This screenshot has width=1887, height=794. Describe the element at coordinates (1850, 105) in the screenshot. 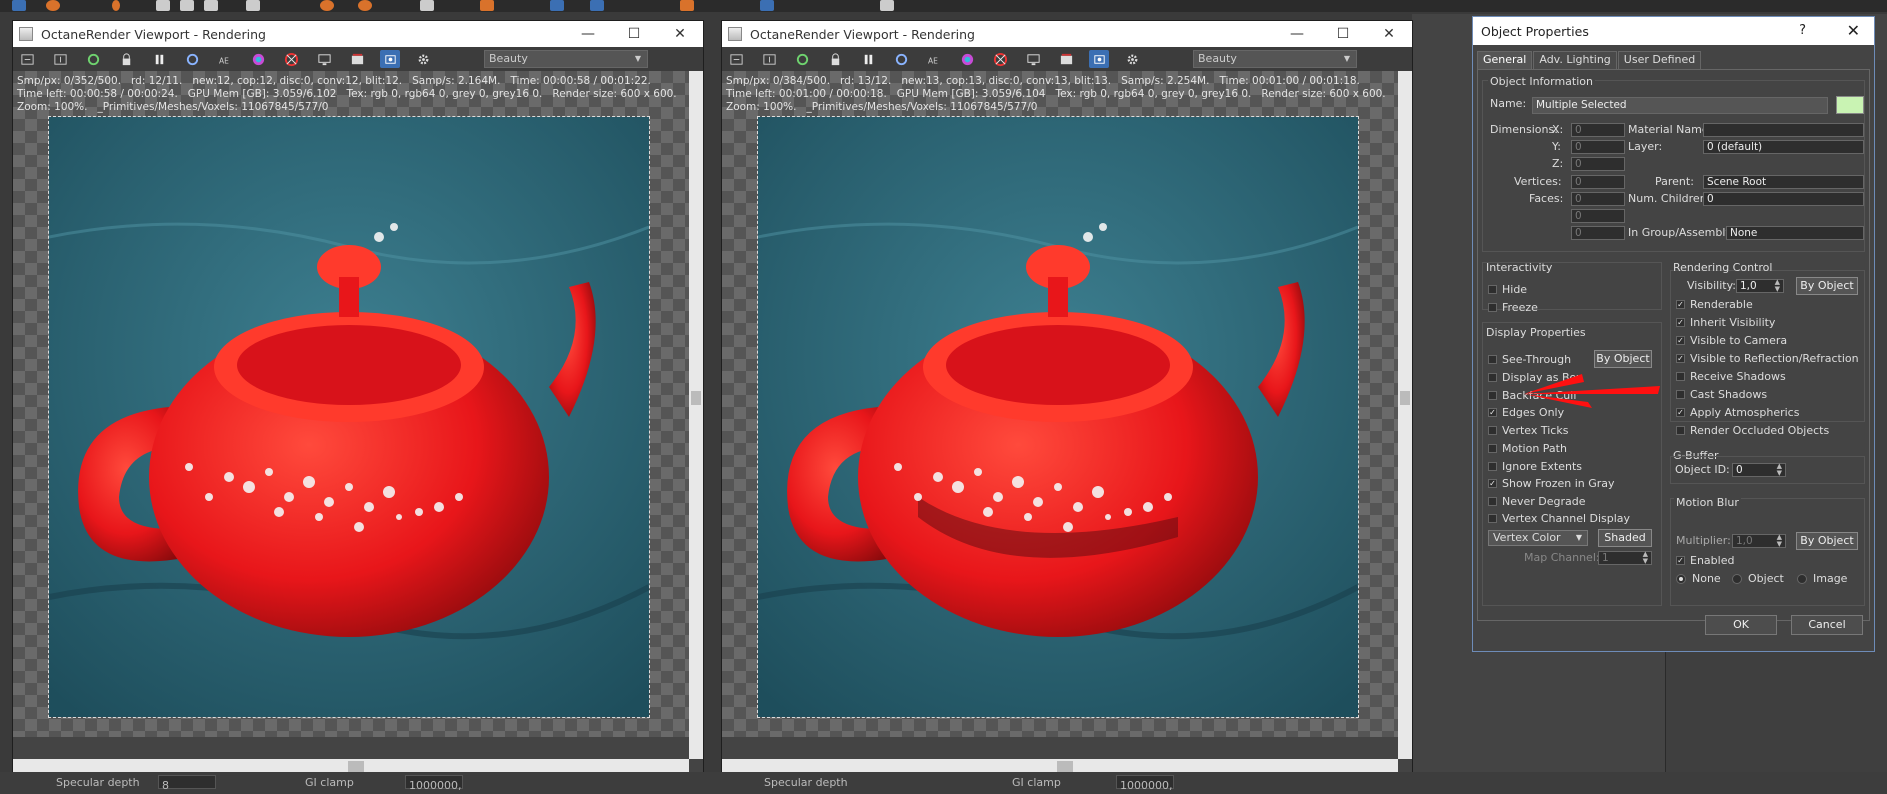

I see `object-color-swatch` at that location.